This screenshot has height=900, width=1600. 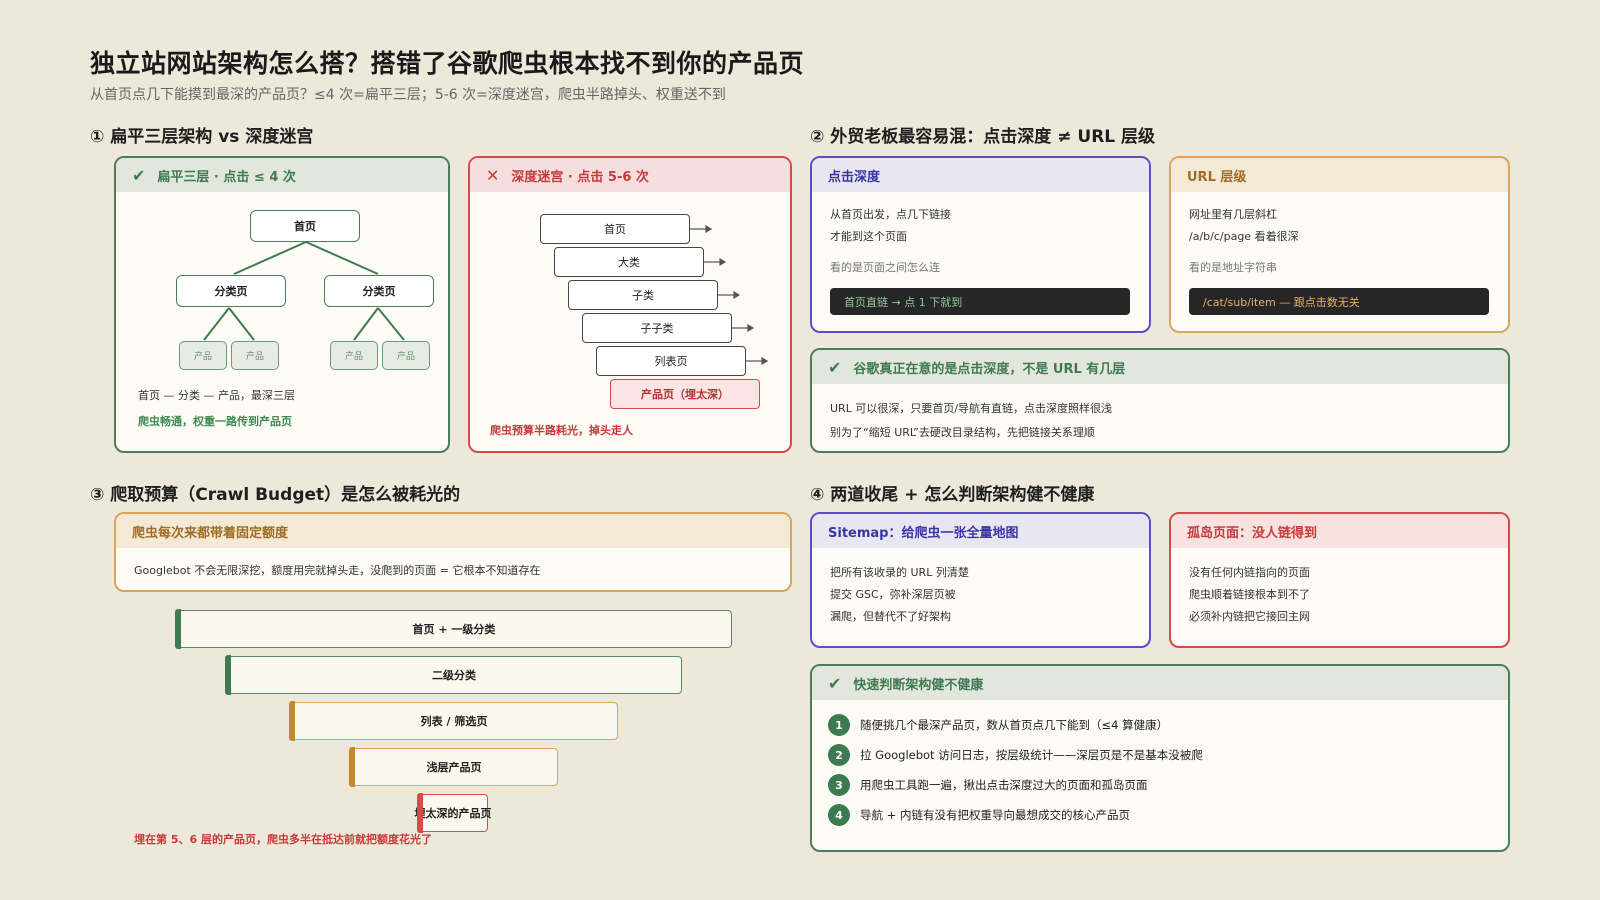 I want to click on tree-product-2: 产品, so click(x=255, y=355).